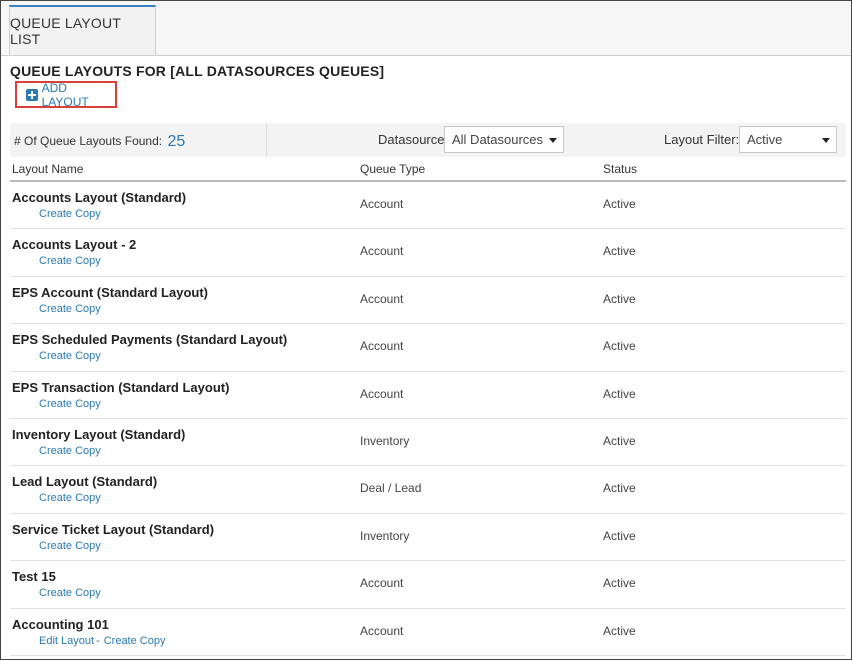 This screenshot has height=660, width=852. Describe the element at coordinates (85, 482) in the screenshot. I see `layout-name: Lead Layout (Standard)` at that location.